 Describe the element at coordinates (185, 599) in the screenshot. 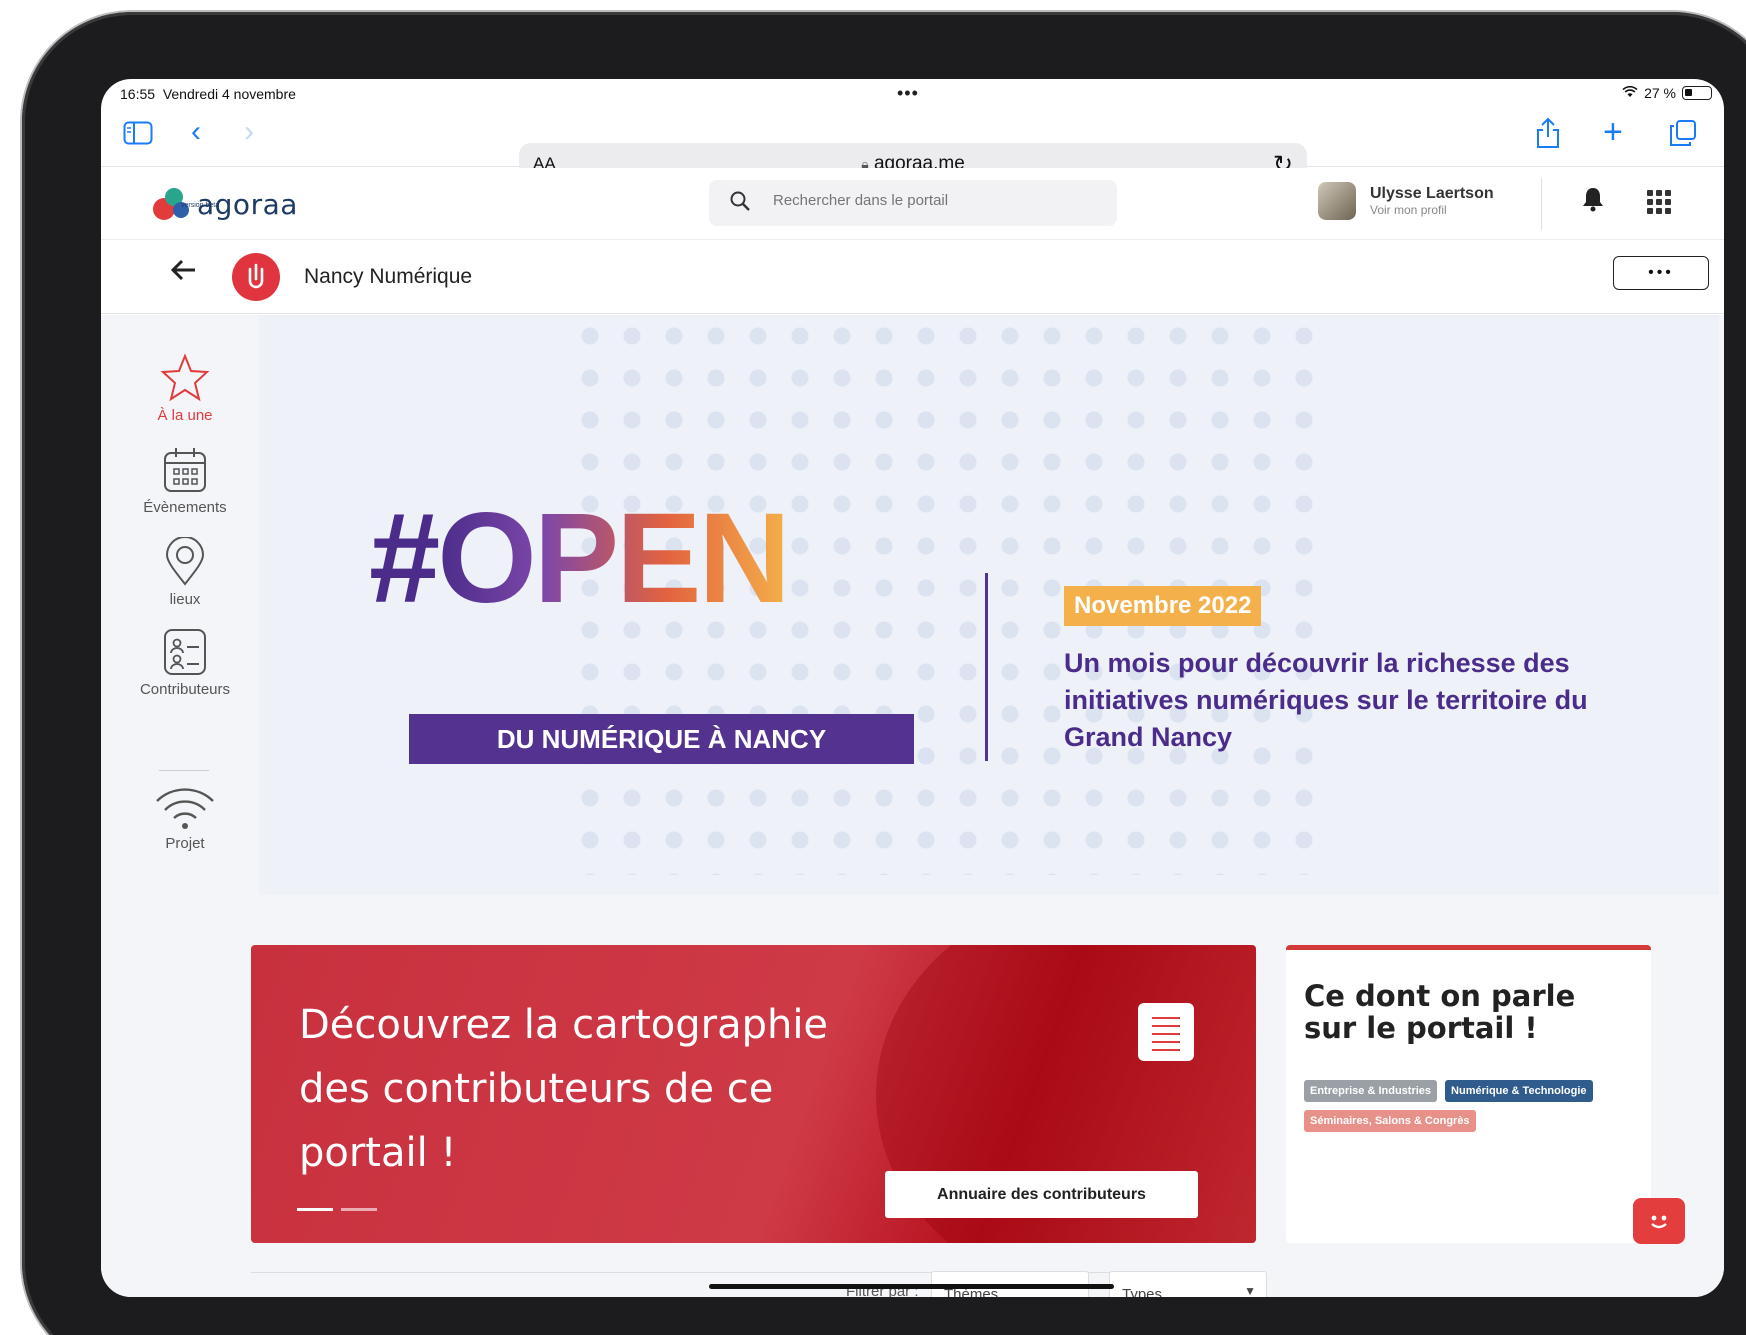

I see `sidebar-item-label: lieux` at that location.